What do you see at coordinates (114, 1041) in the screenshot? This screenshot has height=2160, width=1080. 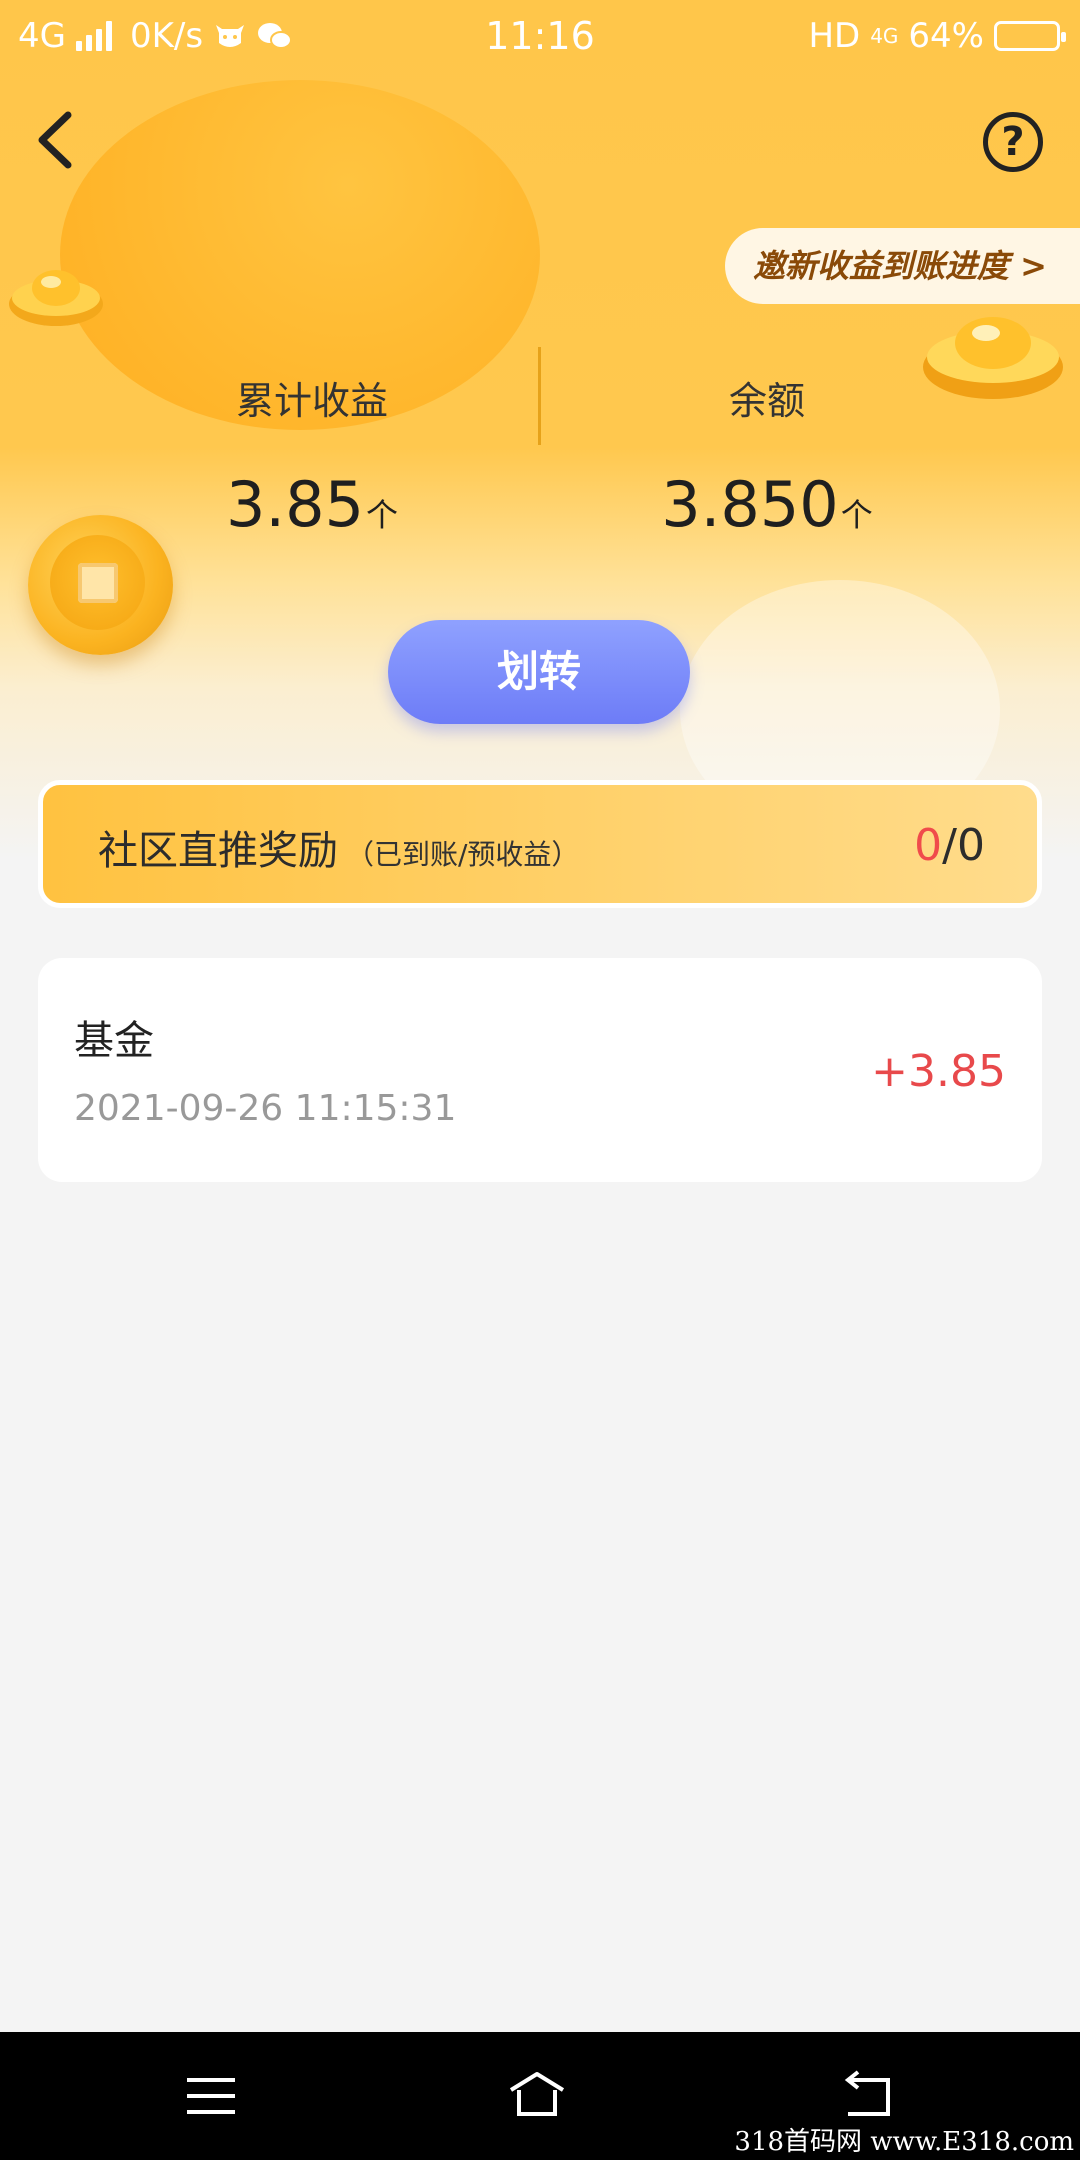 I see `transaction-title: 基金` at bounding box center [114, 1041].